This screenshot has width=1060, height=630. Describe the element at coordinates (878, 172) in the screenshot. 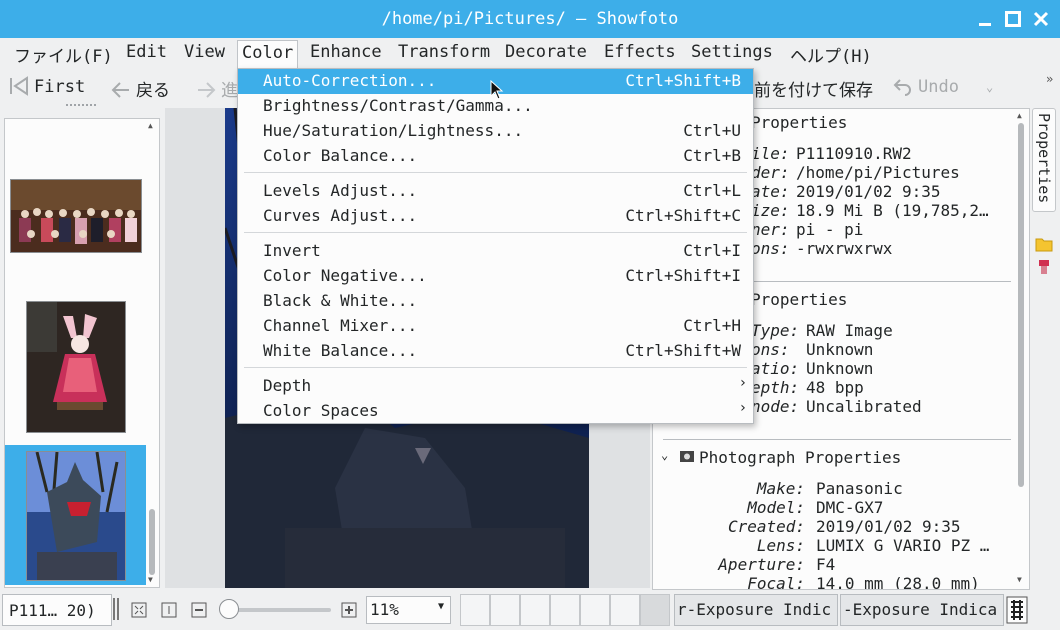

I see `folder-value: /home/pi/Pictures` at that location.